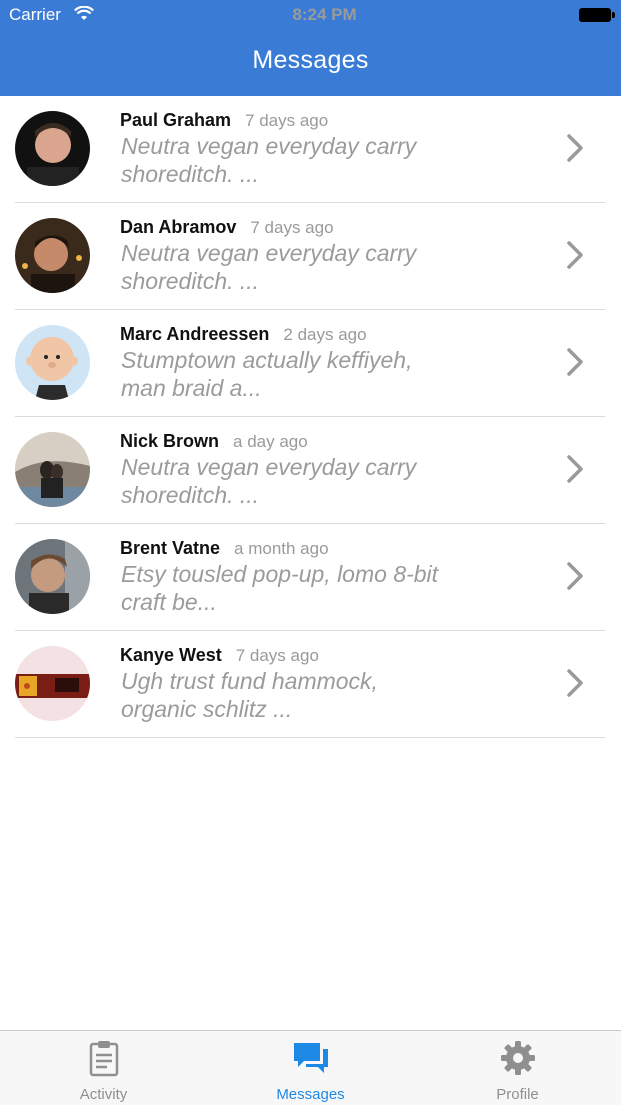  What do you see at coordinates (270, 441) in the screenshot?
I see `message-time: a day ago` at bounding box center [270, 441].